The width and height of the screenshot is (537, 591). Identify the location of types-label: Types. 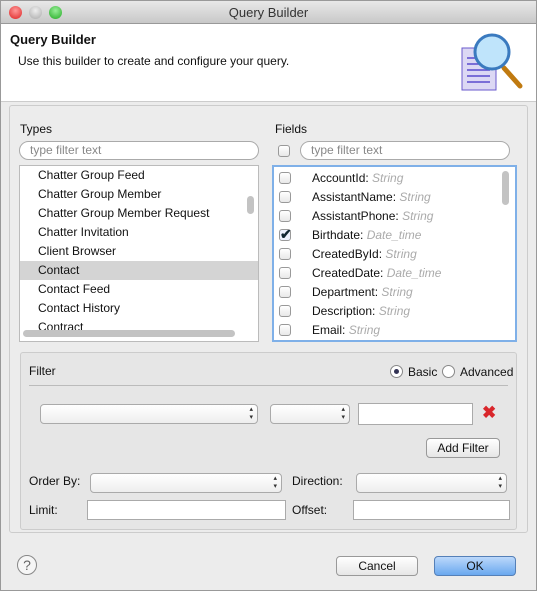
(36, 129).